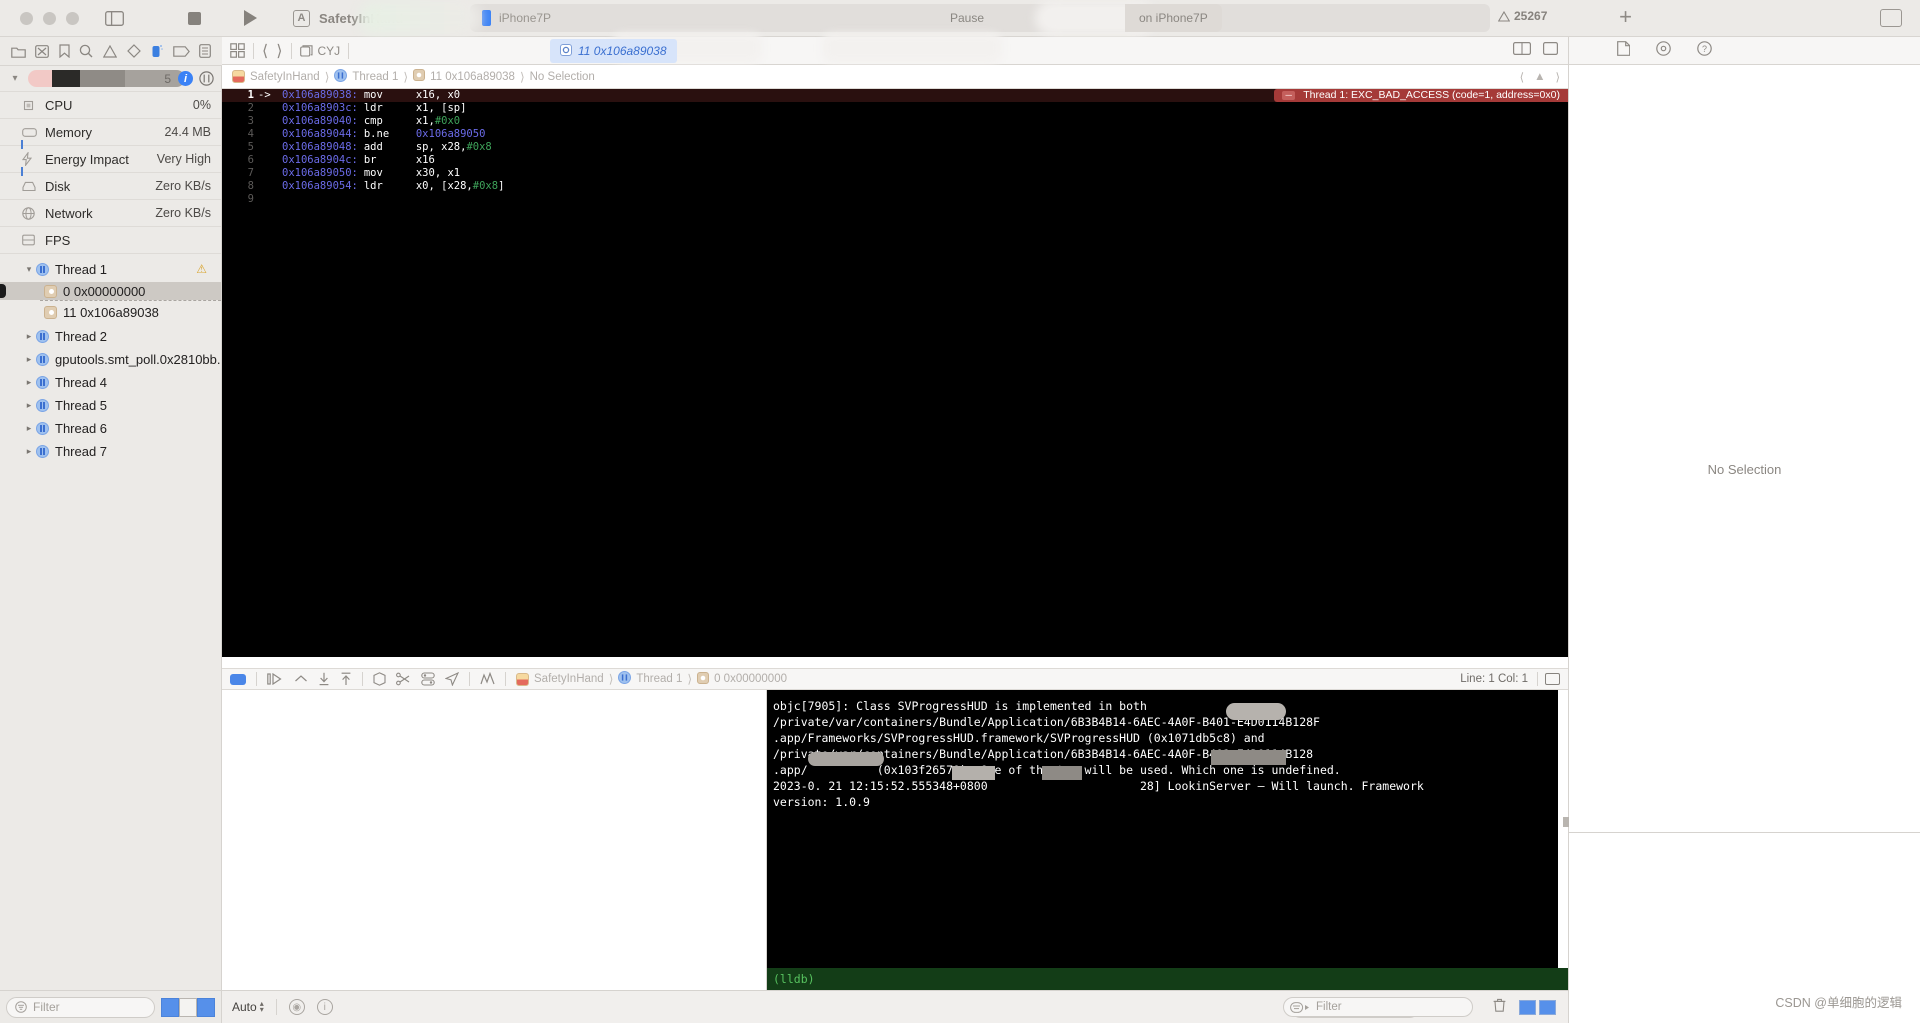 The height and width of the screenshot is (1023, 1920). Describe the element at coordinates (206, 81) in the screenshot. I see `thread-glyph-icon` at that location.